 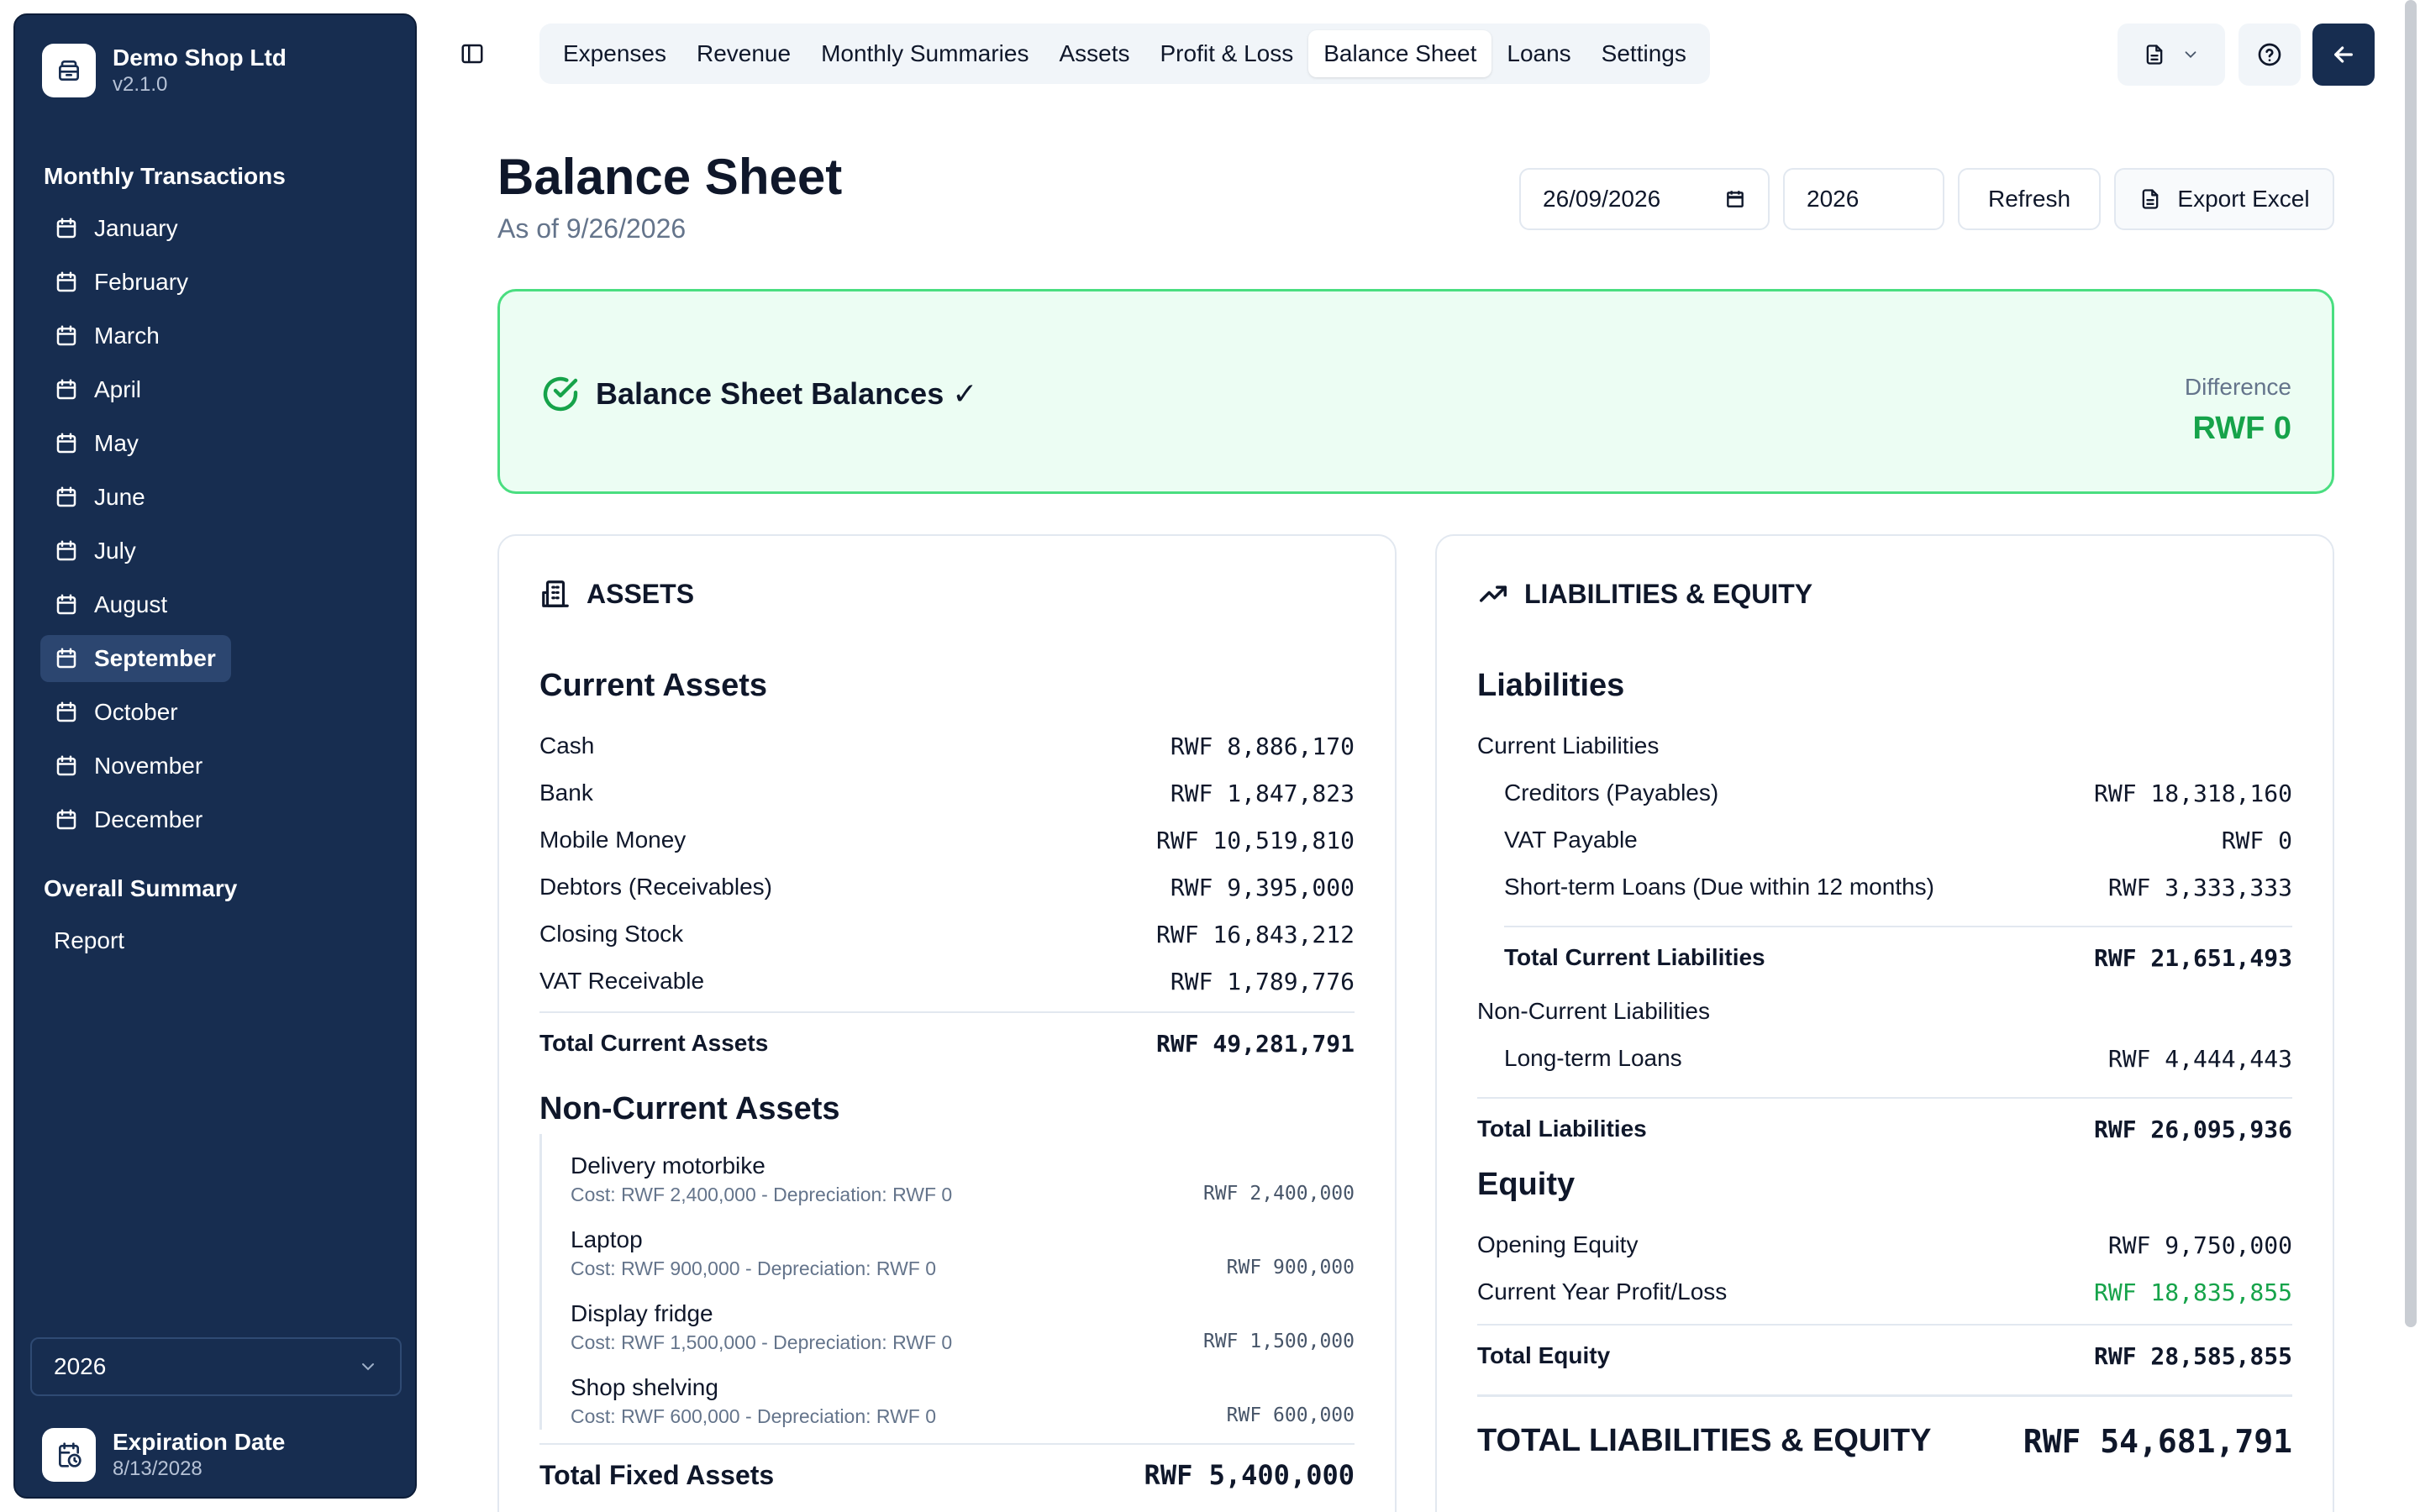 What do you see at coordinates (947, 981) in the screenshot?
I see `current-asset-row: VAT Receivable RWF 1,789,776` at bounding box center [947, 981].